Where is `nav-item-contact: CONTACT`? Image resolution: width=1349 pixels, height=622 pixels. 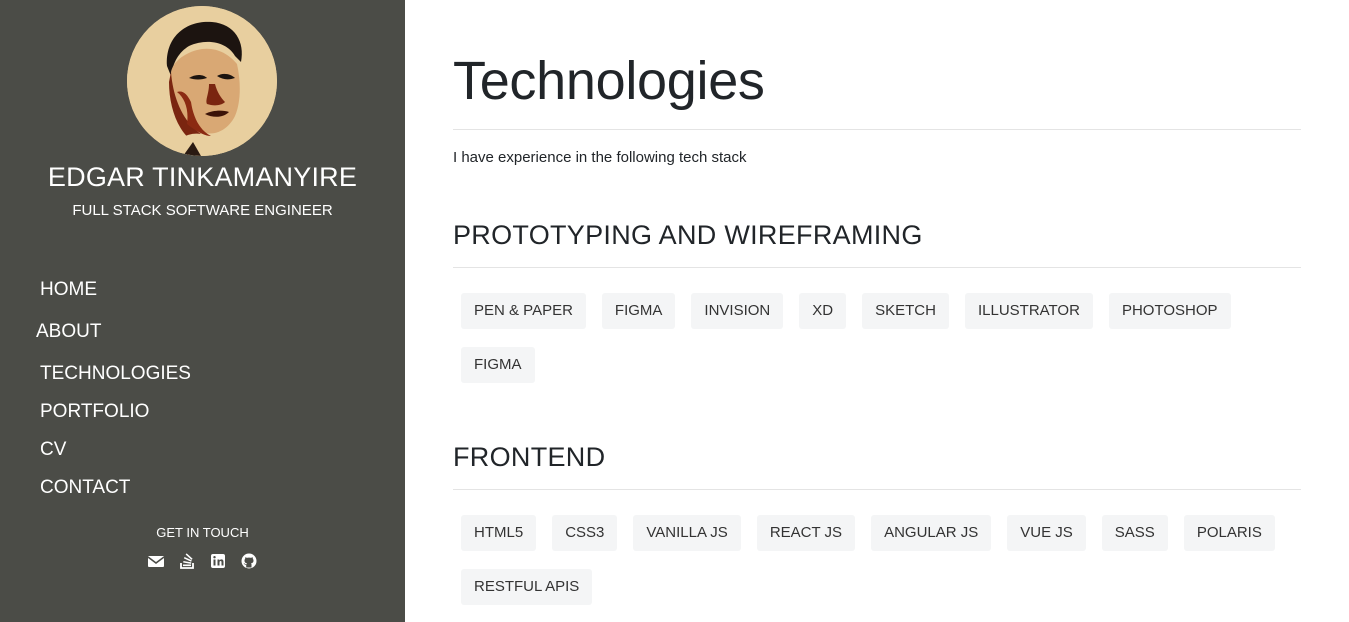 nav-item-contact: CONTACT is located at coordinates (85, 488).